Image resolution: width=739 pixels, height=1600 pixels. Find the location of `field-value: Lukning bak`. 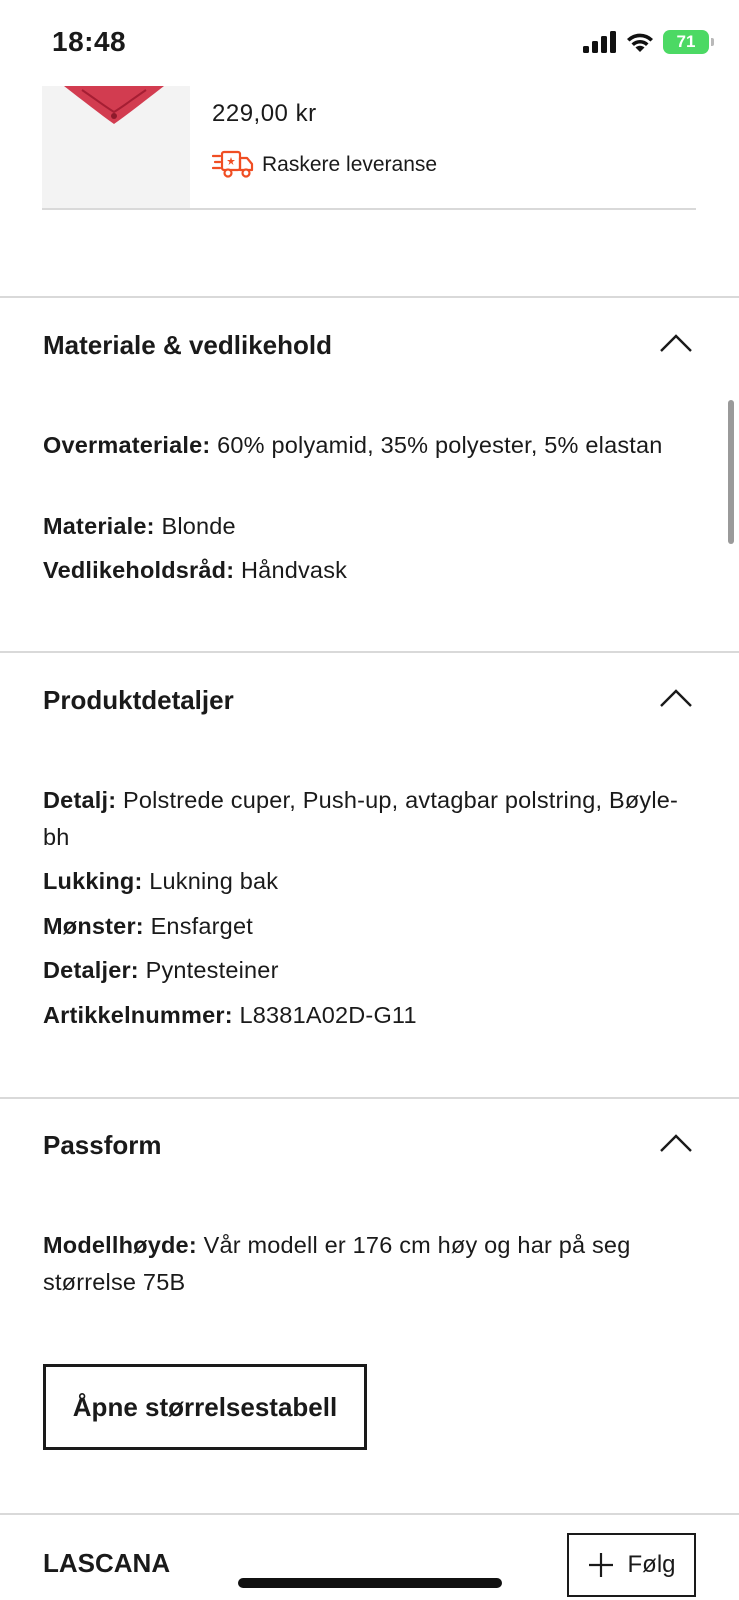

field-value: Lukning bak is located at coordinates (214, 881).